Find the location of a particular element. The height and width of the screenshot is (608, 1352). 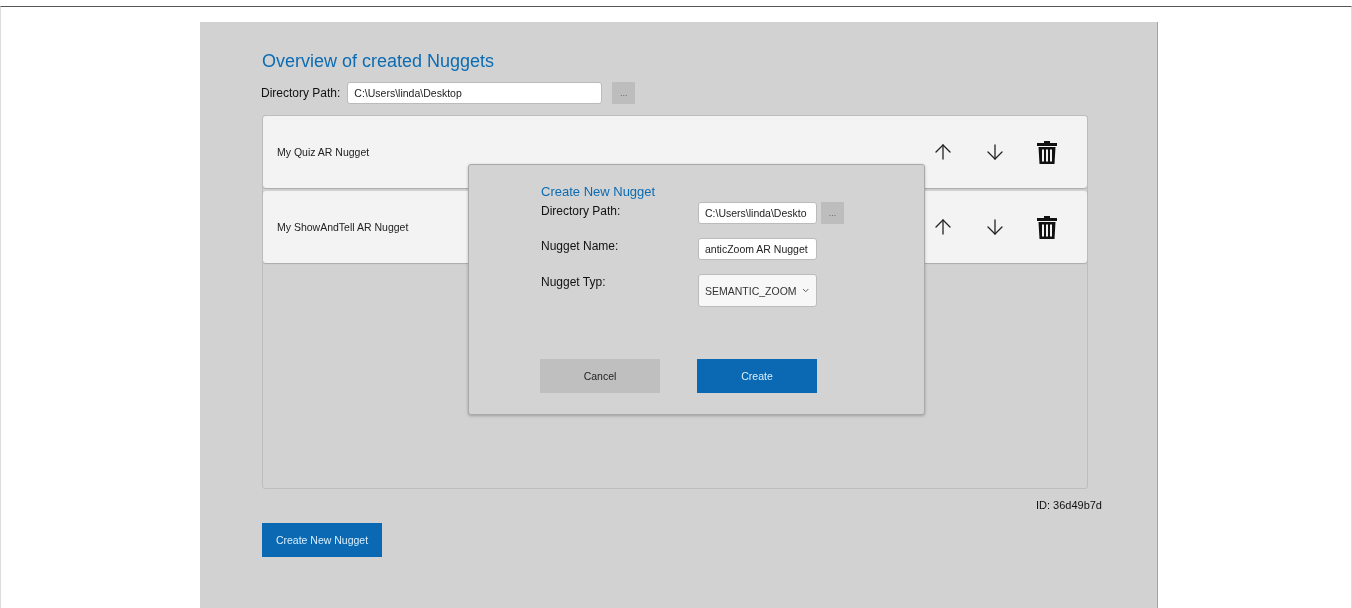

cancel-button: Cancel is located at coordinates (600, 376).